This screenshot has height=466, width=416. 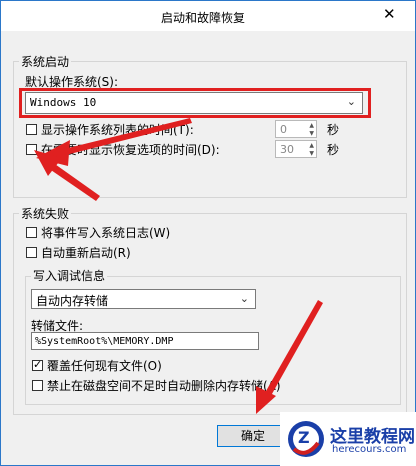 What do you see at coordinates (304, 437) in the screenshot?
I see `site-logo-letter: Z` at bounding box center [304, 437].